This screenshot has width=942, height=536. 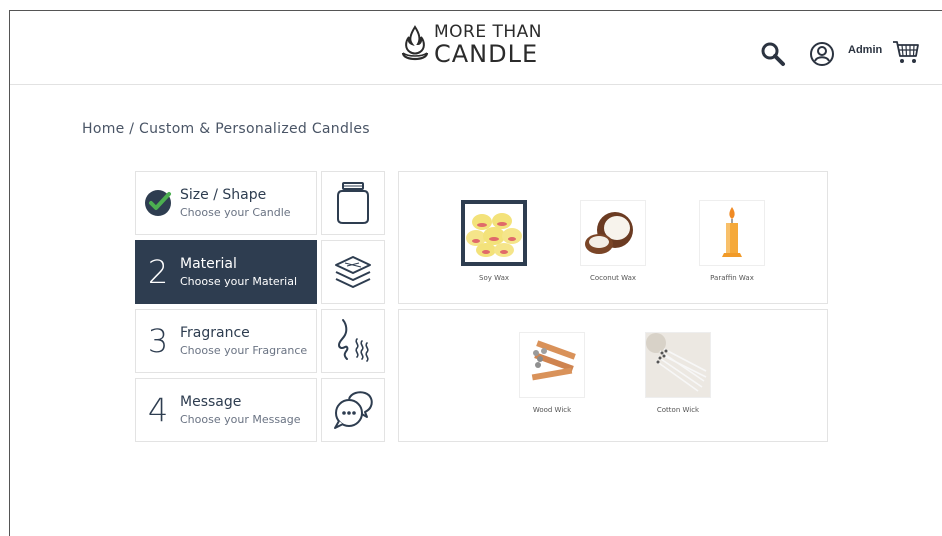 I want to click on logo-line-2: CANDLE, so click(x=486, y=54).